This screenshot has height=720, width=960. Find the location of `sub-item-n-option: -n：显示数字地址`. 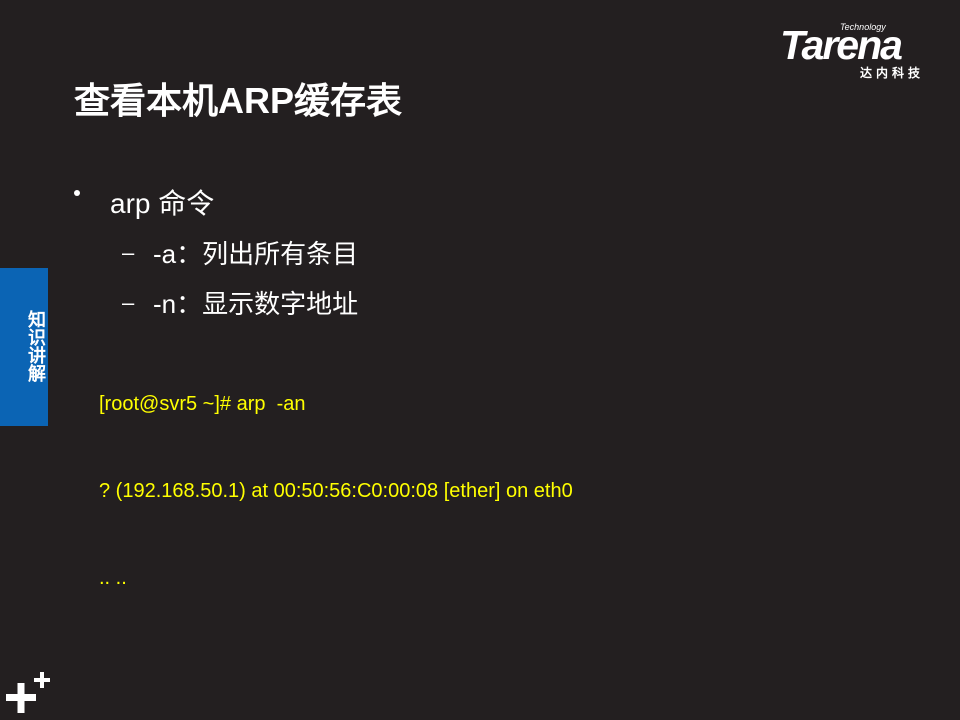

sub-item-n-option: -n：显示数字地址 is located at coordinates (256, 304).